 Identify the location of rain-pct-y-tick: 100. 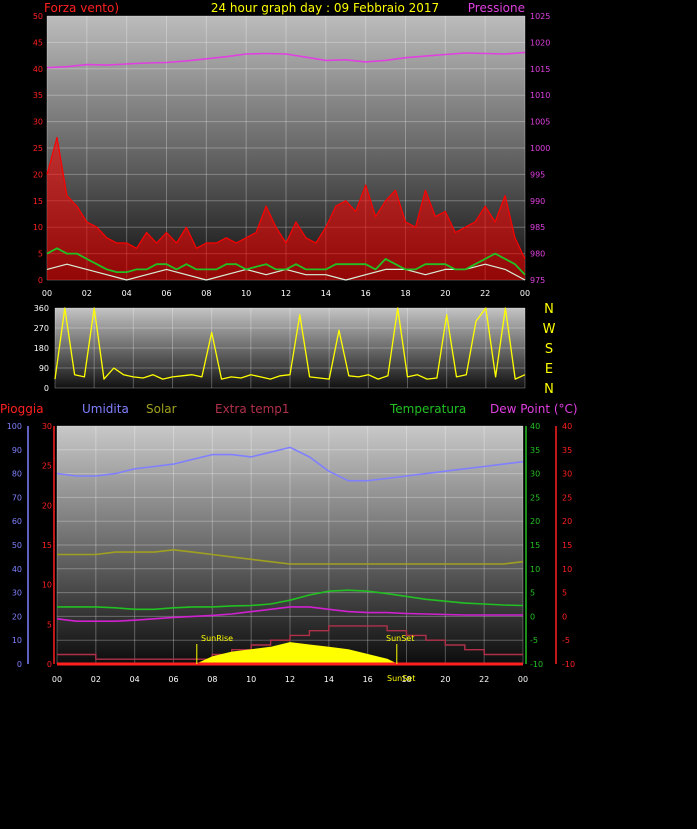
(14, 426).